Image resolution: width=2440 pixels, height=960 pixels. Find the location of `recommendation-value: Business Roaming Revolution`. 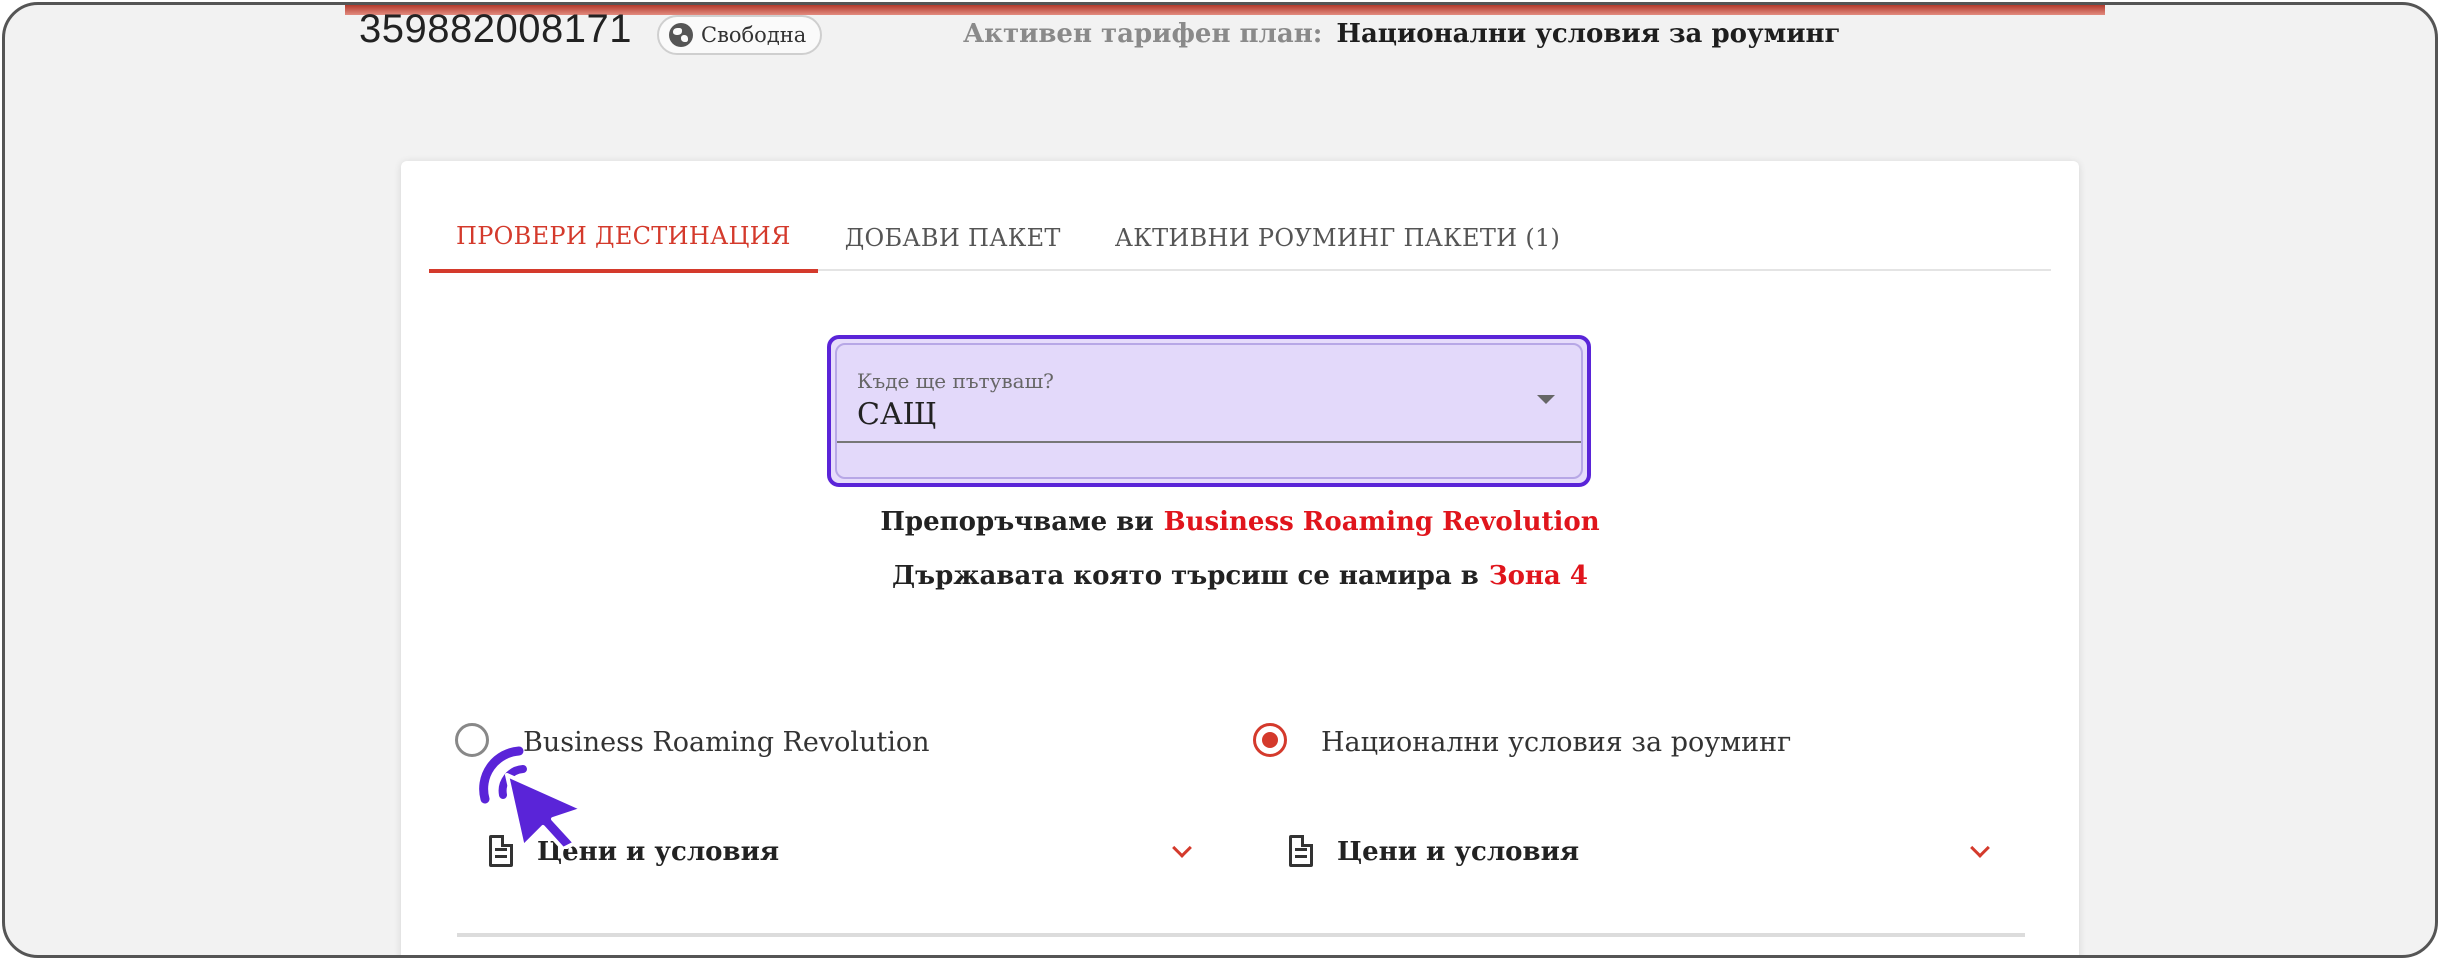

recommendation-value: Business Roaming Revolution is located at coordinates (1381, 522).